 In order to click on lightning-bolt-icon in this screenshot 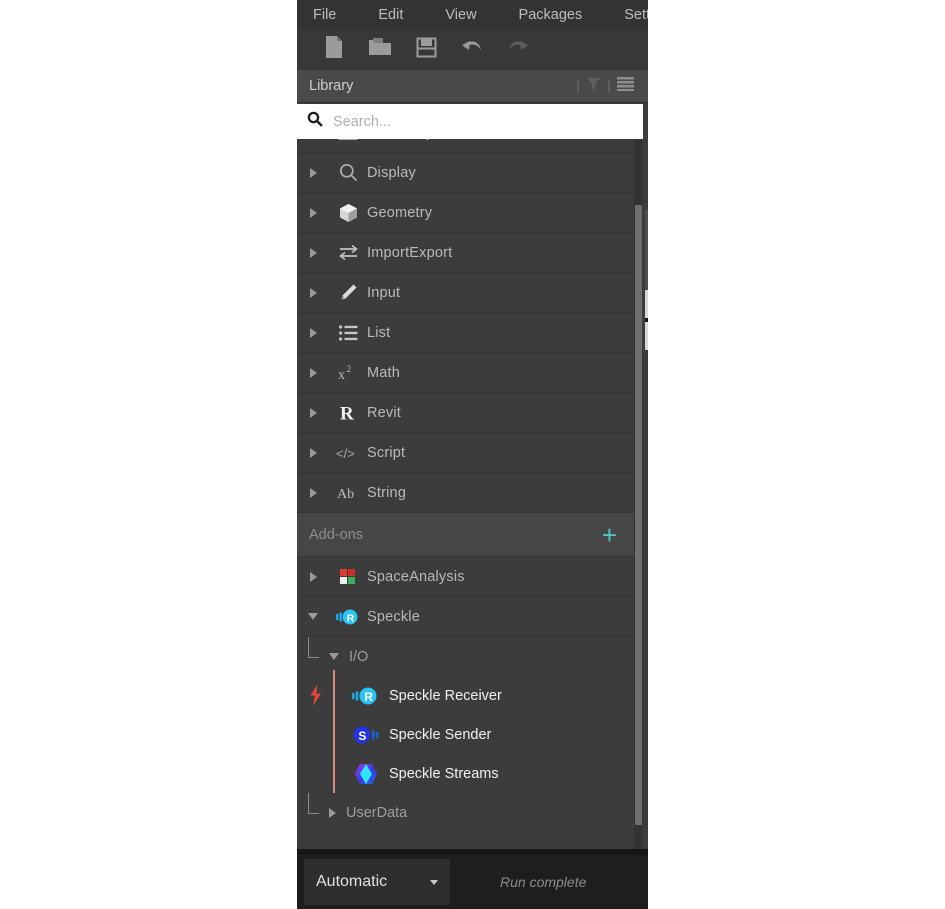, I will do `click(316, 695)`.